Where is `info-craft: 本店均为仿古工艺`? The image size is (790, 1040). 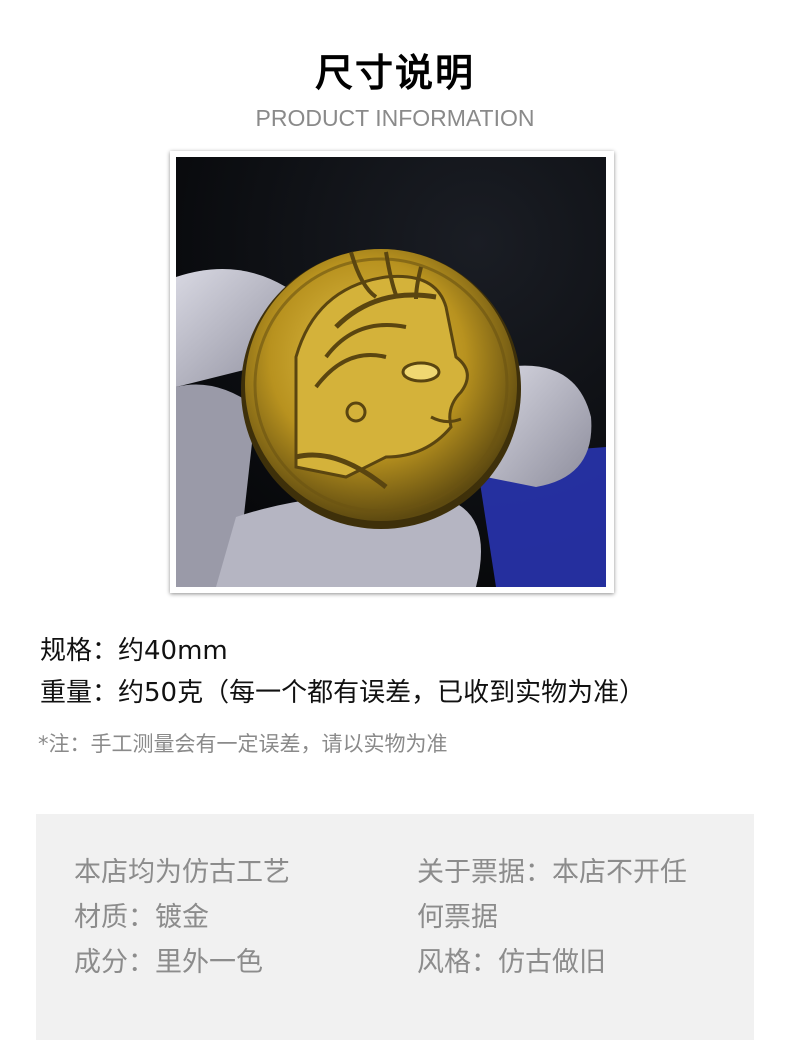
info-craft: 本店均为仿古工艺 is located at coordinates (182, 872).